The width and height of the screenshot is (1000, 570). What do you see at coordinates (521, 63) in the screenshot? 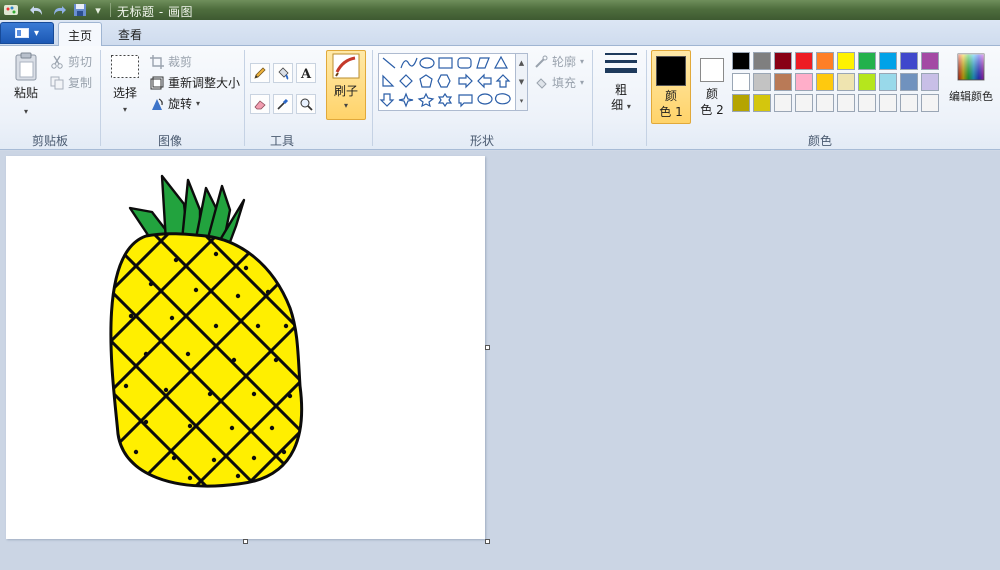
I see `scroll-up-icon: ▲` at bounding box center [521, 63].